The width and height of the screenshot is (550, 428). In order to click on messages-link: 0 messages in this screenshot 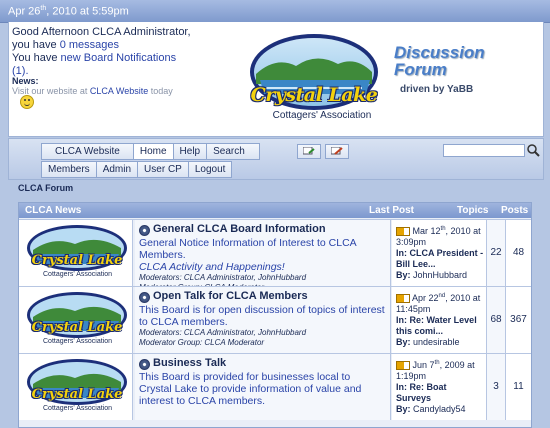, I will do `click(89, 45)`.